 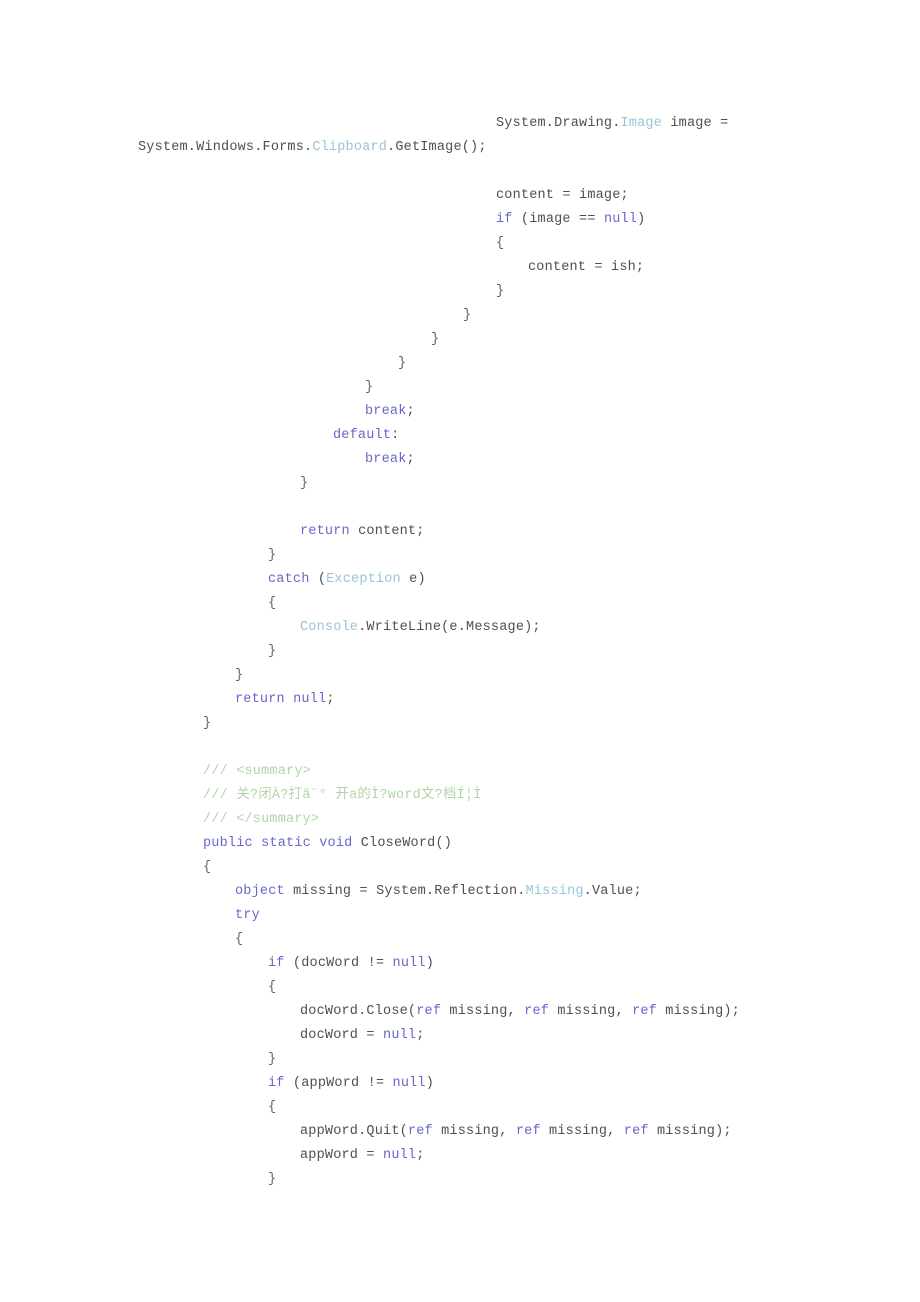 What do you see at coordinates (558, 219) in the screenshot?
I see `code-token-plain: (image ==` at bounding box center [558, 219].